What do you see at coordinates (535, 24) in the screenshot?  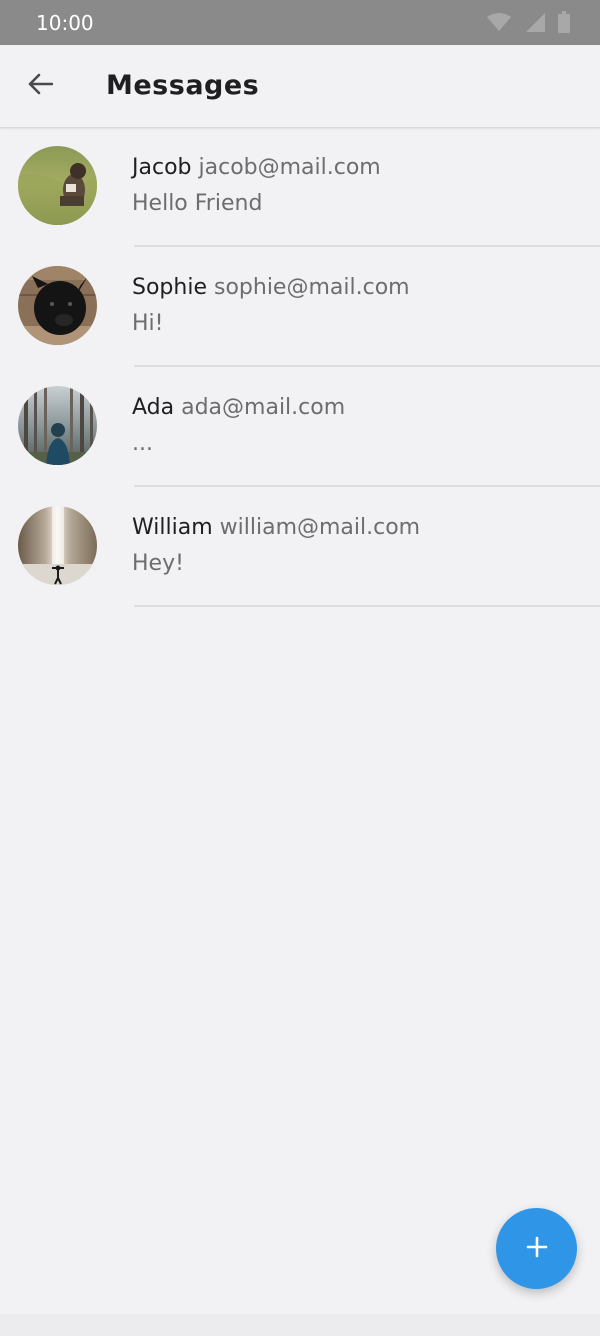 I see `signal-icon` at bounding box center [535, 24].